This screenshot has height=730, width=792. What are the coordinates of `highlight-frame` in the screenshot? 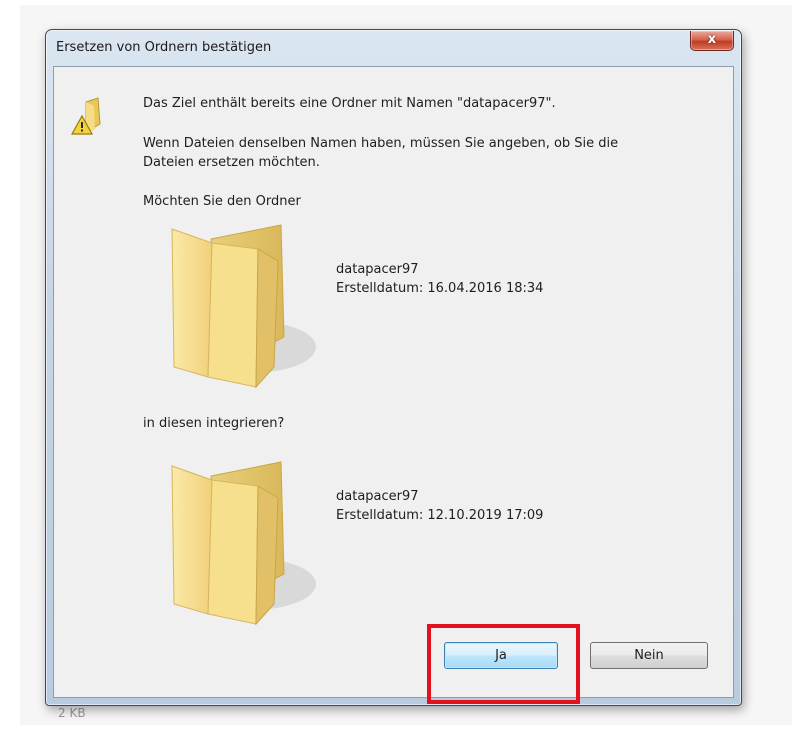 It's located at (503, 664).